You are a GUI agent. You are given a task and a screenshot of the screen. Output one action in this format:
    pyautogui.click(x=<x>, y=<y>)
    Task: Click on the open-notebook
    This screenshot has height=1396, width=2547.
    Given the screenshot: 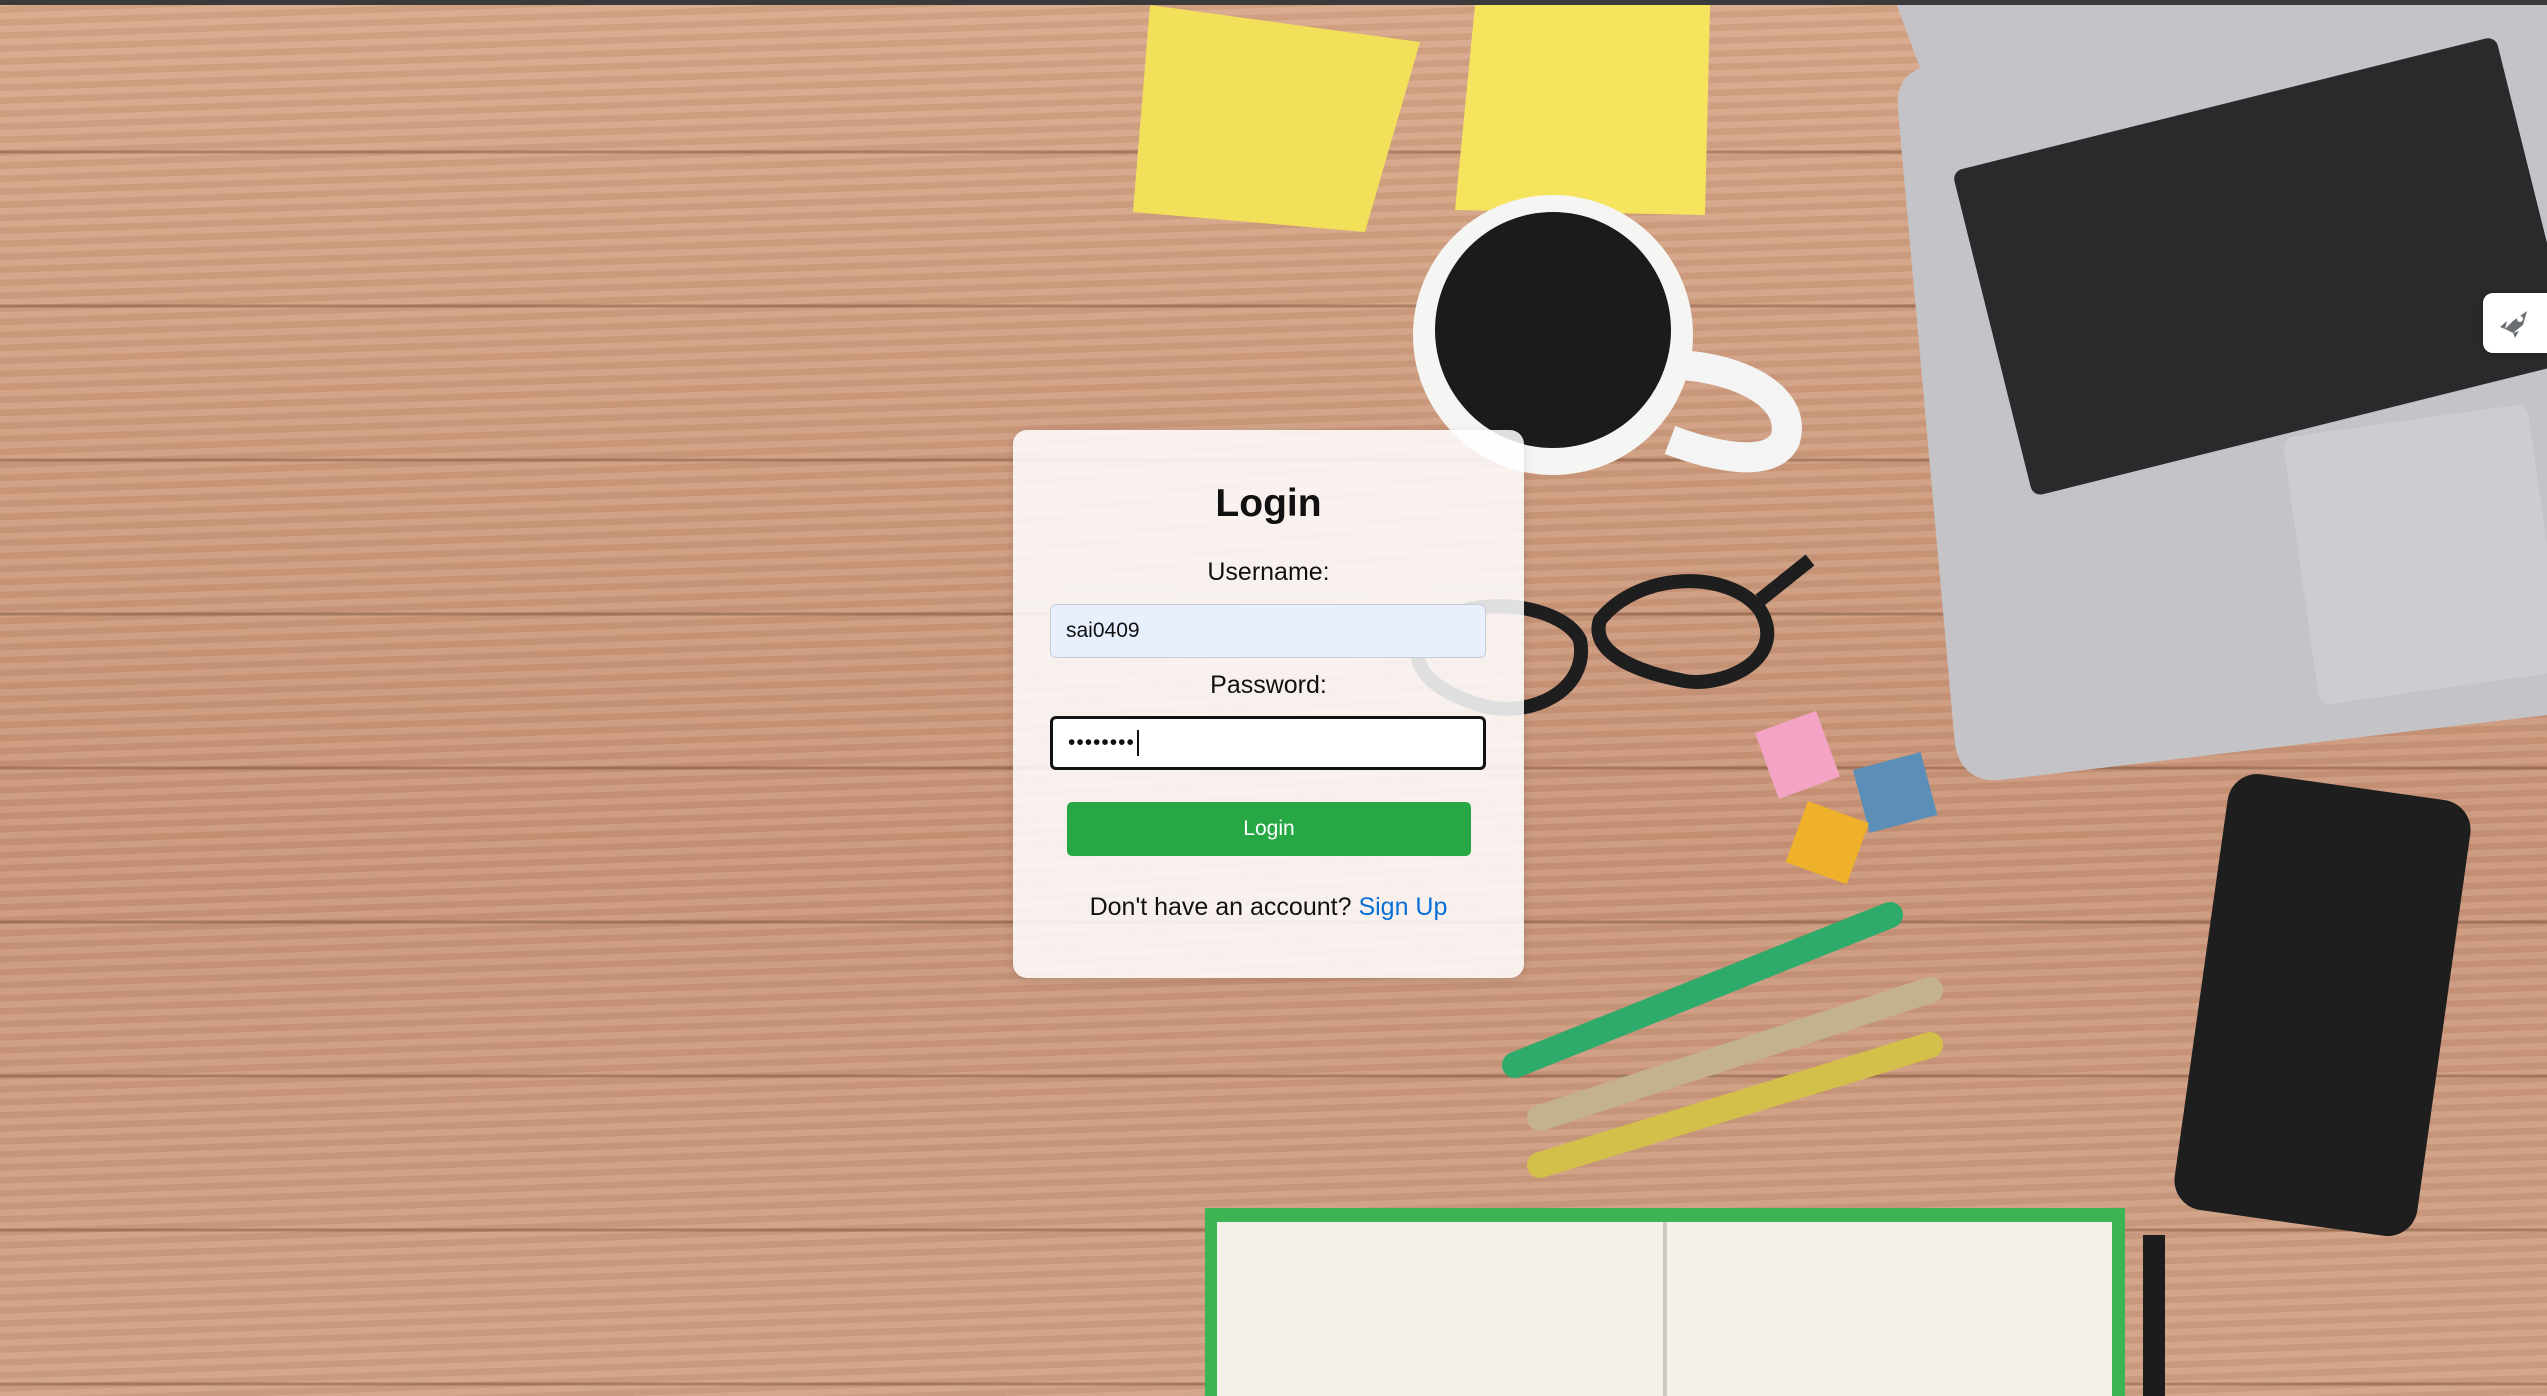 What is the action you would take?
    pyautogui.click(x=1665, y=1302)
    